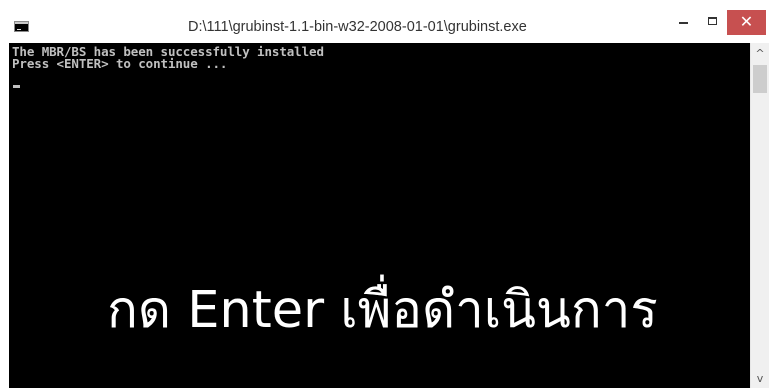  I want to click on overlay-caption: กด Enter เพื่อดำเนินการ, so click(382, 310).